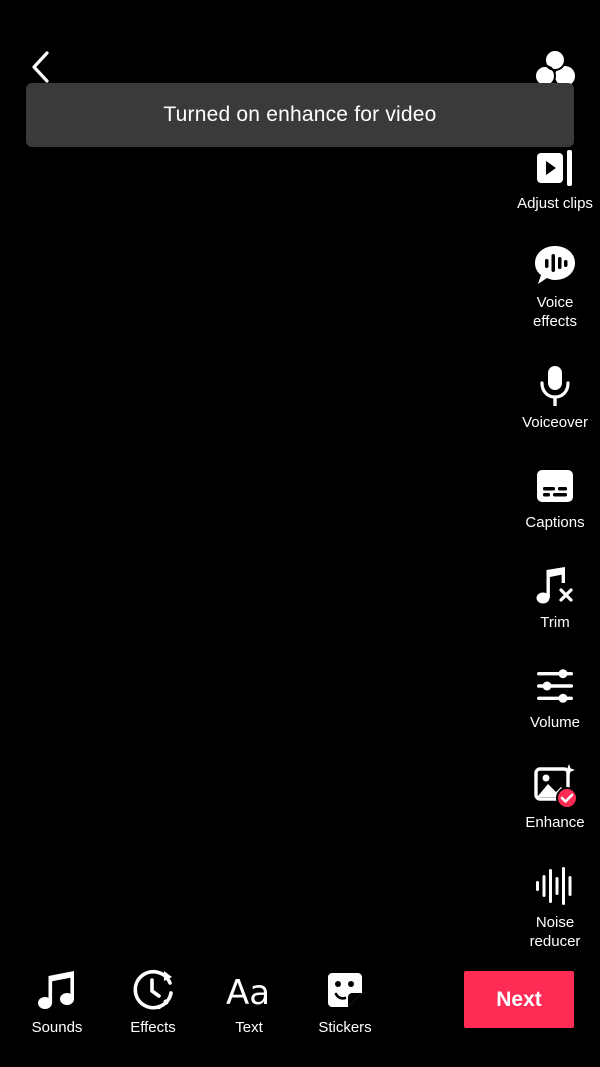 This screenshot has height=1067, width=600. I want to click on chevron-left-icon, so click(40, 67).